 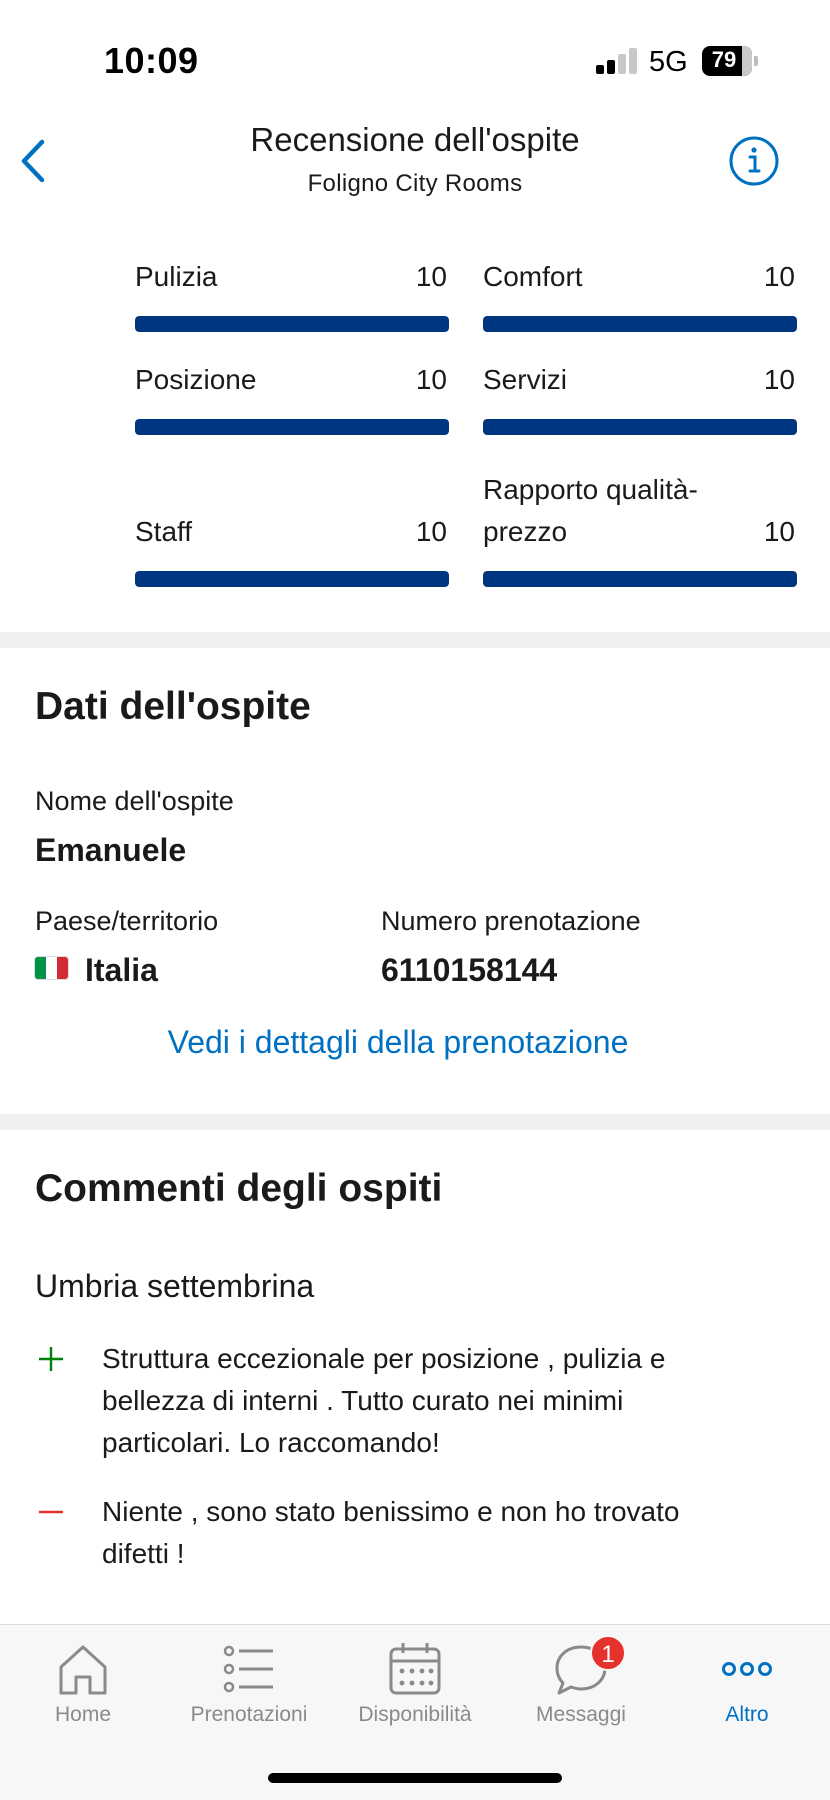 I want to click on guest-data-title: Dati dell'ospite, so click(x=173, y=706).